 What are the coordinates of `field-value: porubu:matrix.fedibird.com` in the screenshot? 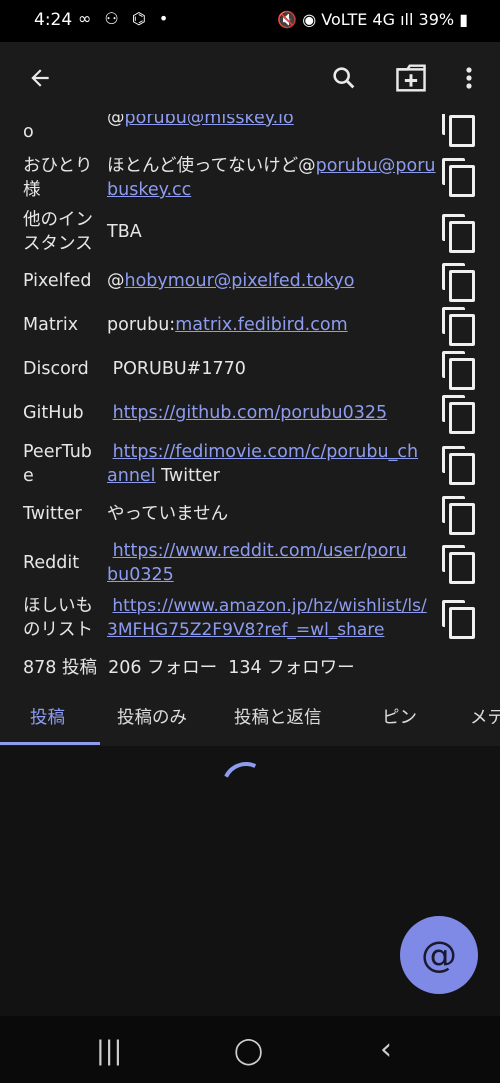 It's located at (227, 325).